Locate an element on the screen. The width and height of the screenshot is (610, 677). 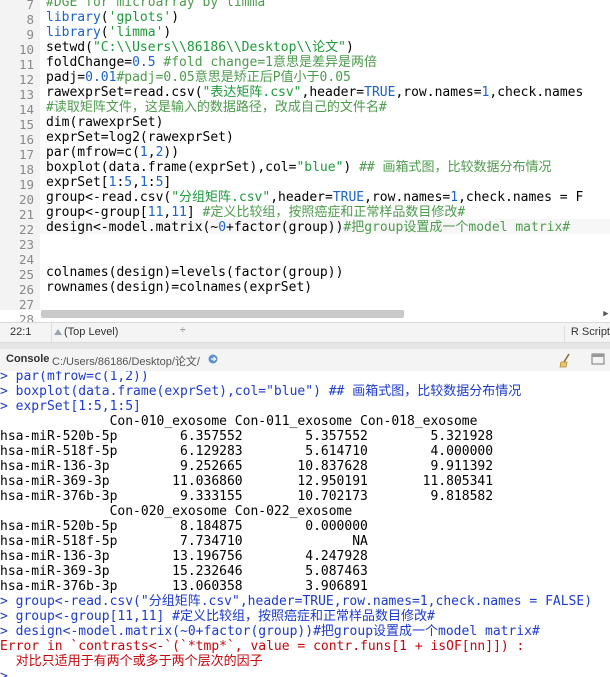
code-token: "C:\\Users\\86186\\Desktop\\论文" is located at coordinates (219, 47).